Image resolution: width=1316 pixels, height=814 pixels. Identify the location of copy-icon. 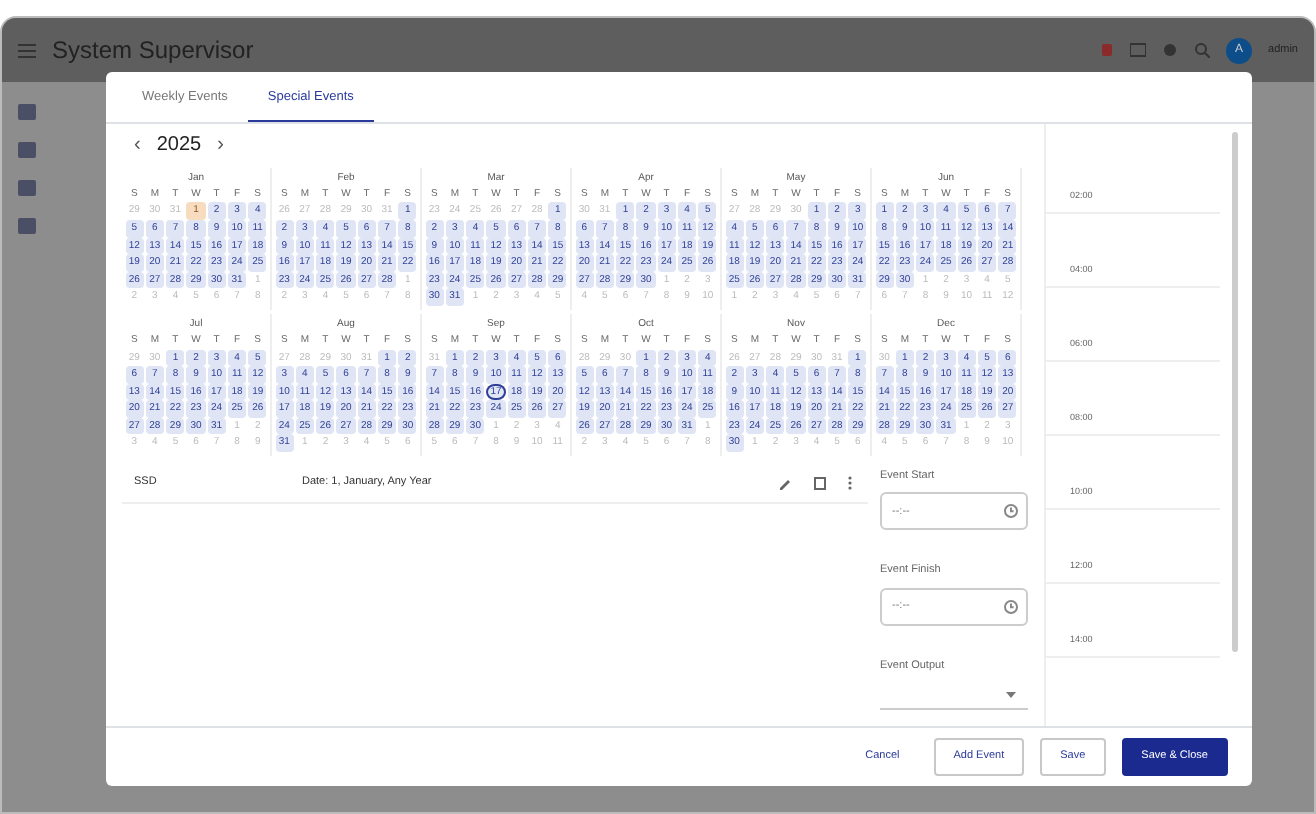
(820, 483).